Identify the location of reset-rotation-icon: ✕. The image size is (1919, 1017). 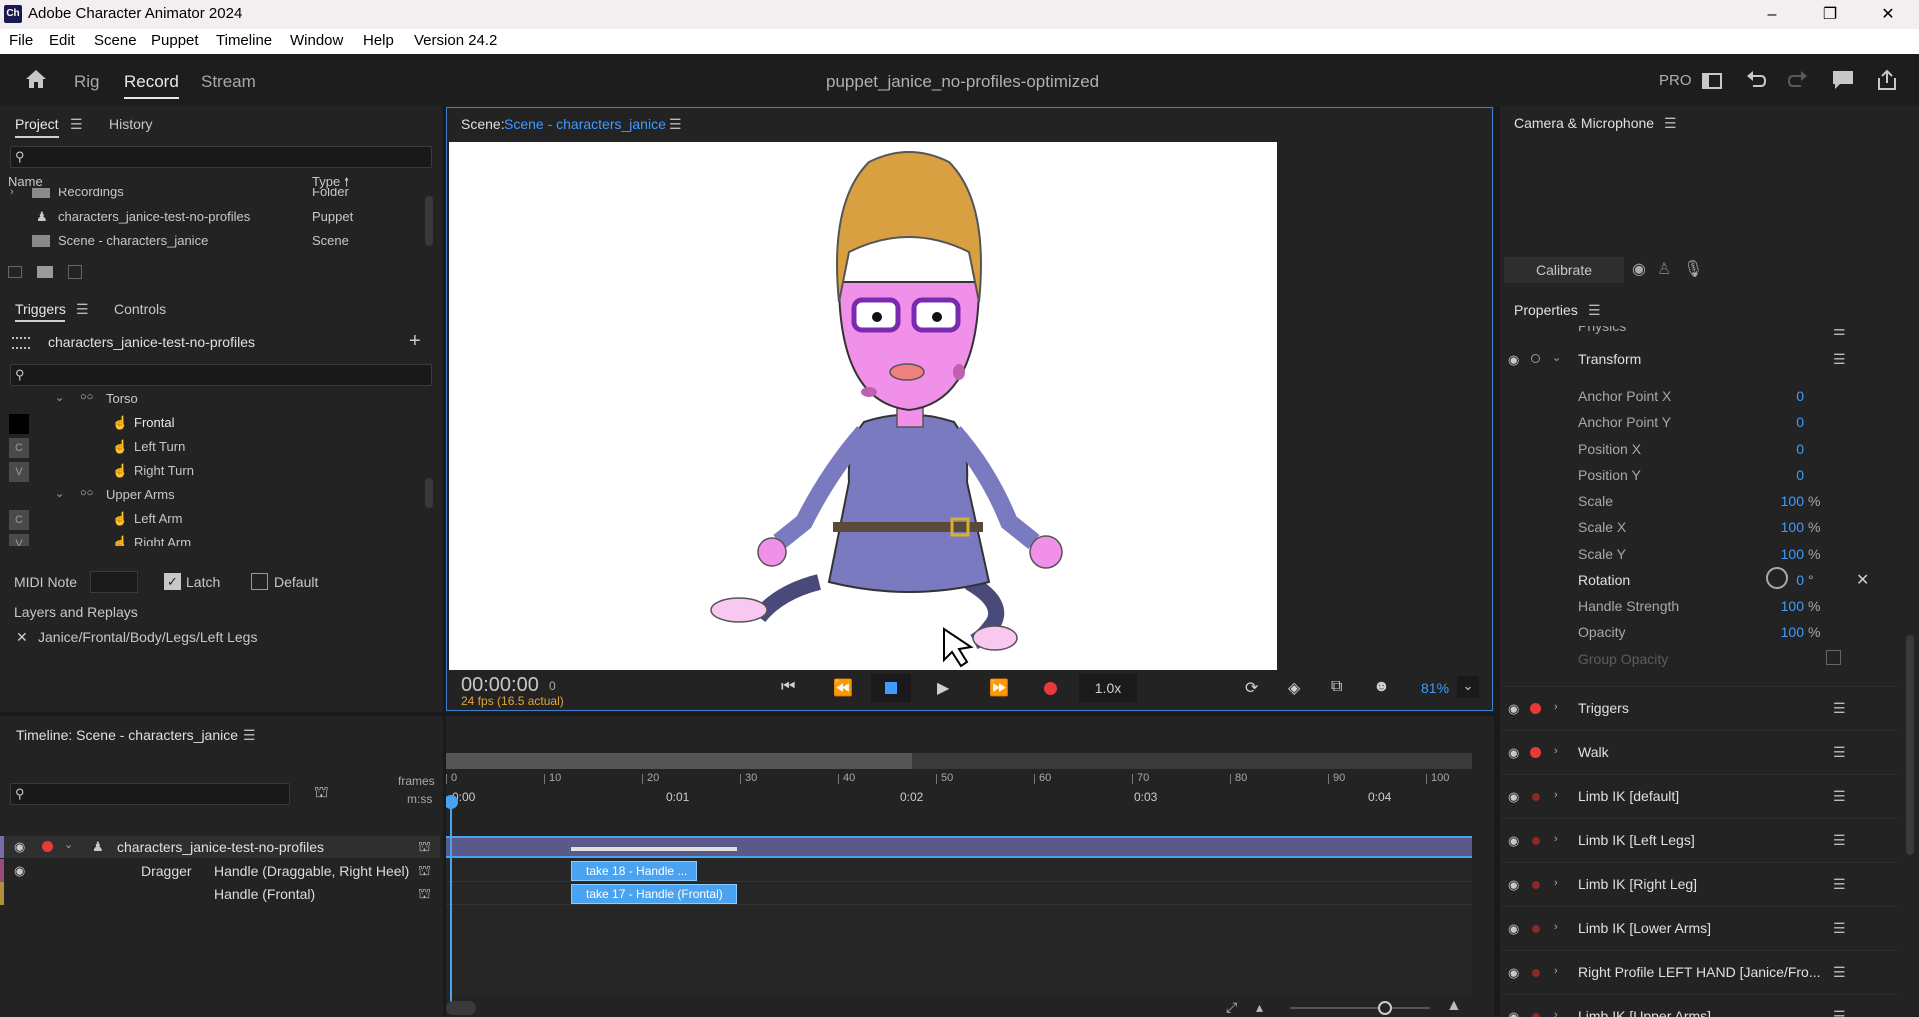
(1862, 580).